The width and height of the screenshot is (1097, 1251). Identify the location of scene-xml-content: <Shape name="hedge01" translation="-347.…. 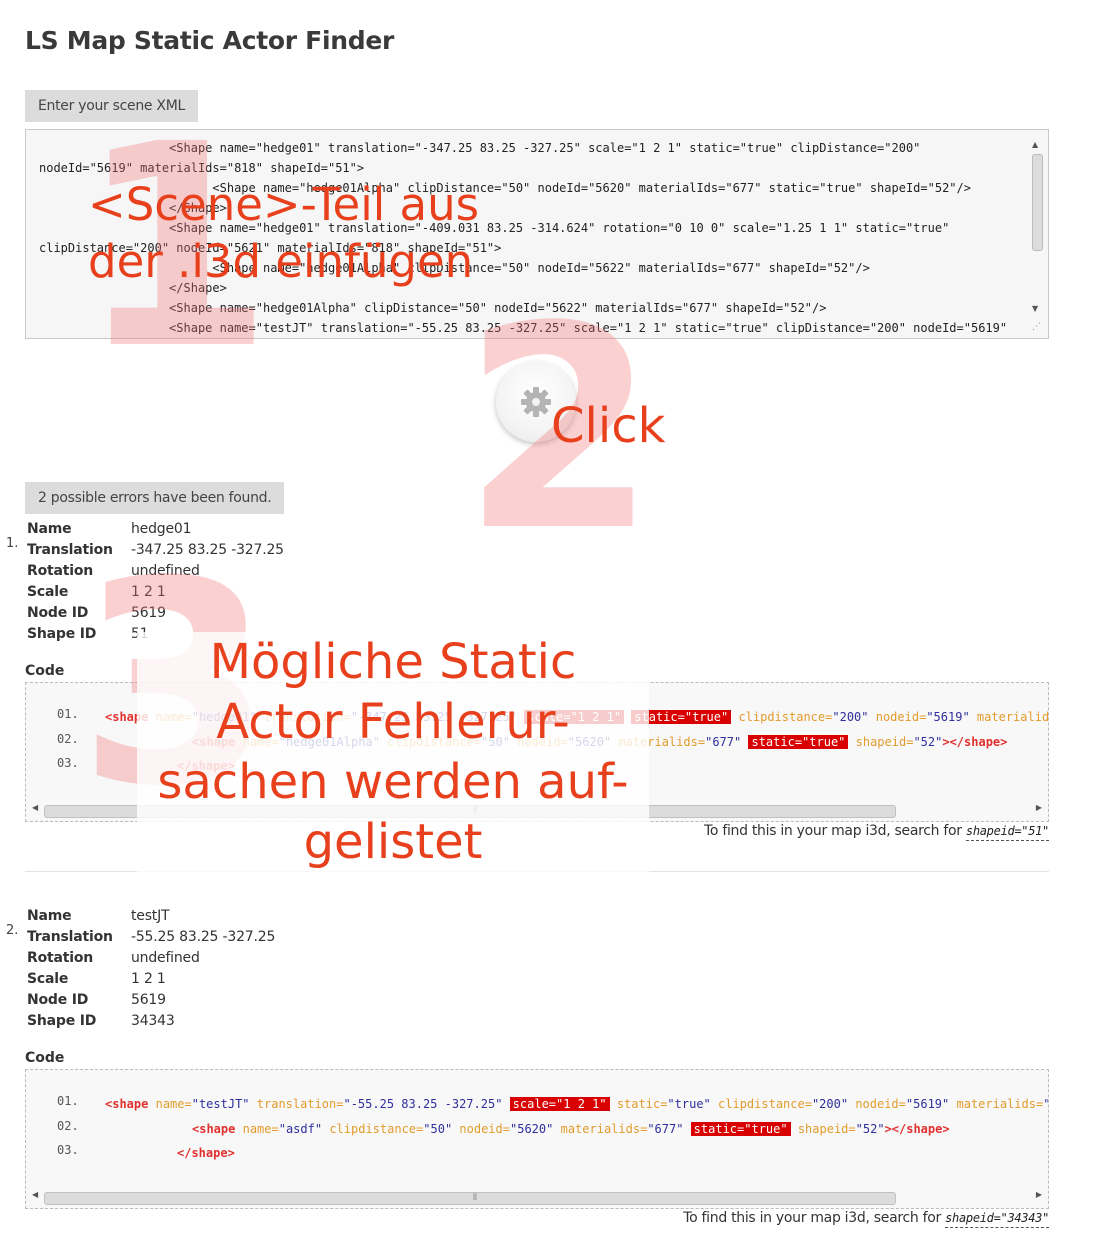
(531, 236).